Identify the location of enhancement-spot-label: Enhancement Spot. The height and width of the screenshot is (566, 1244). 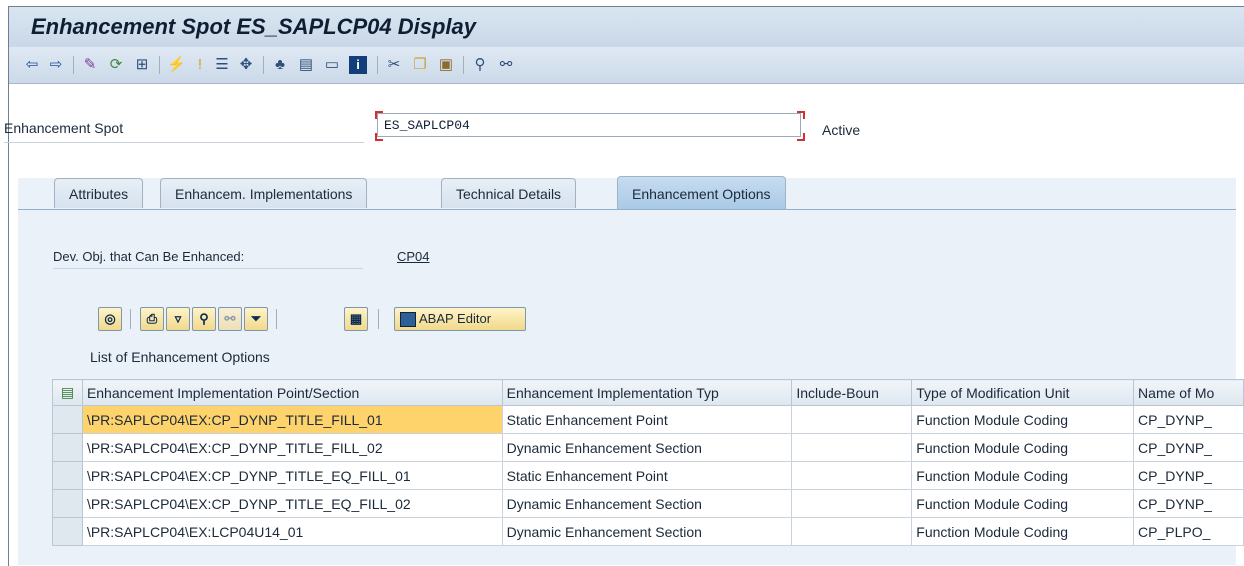
(64, 128).